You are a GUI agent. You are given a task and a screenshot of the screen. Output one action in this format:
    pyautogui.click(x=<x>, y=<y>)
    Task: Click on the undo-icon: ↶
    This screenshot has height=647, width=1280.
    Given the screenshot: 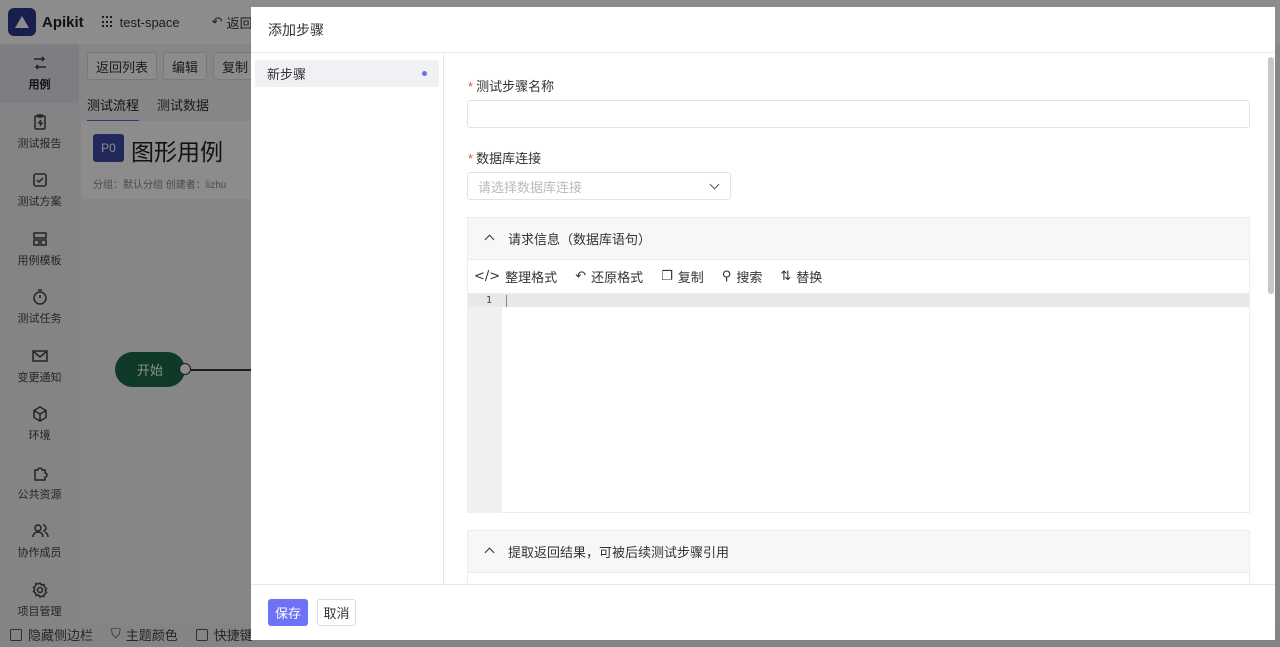 What is the action you would take?
    pyautogui.click(x=581, y=276)
    